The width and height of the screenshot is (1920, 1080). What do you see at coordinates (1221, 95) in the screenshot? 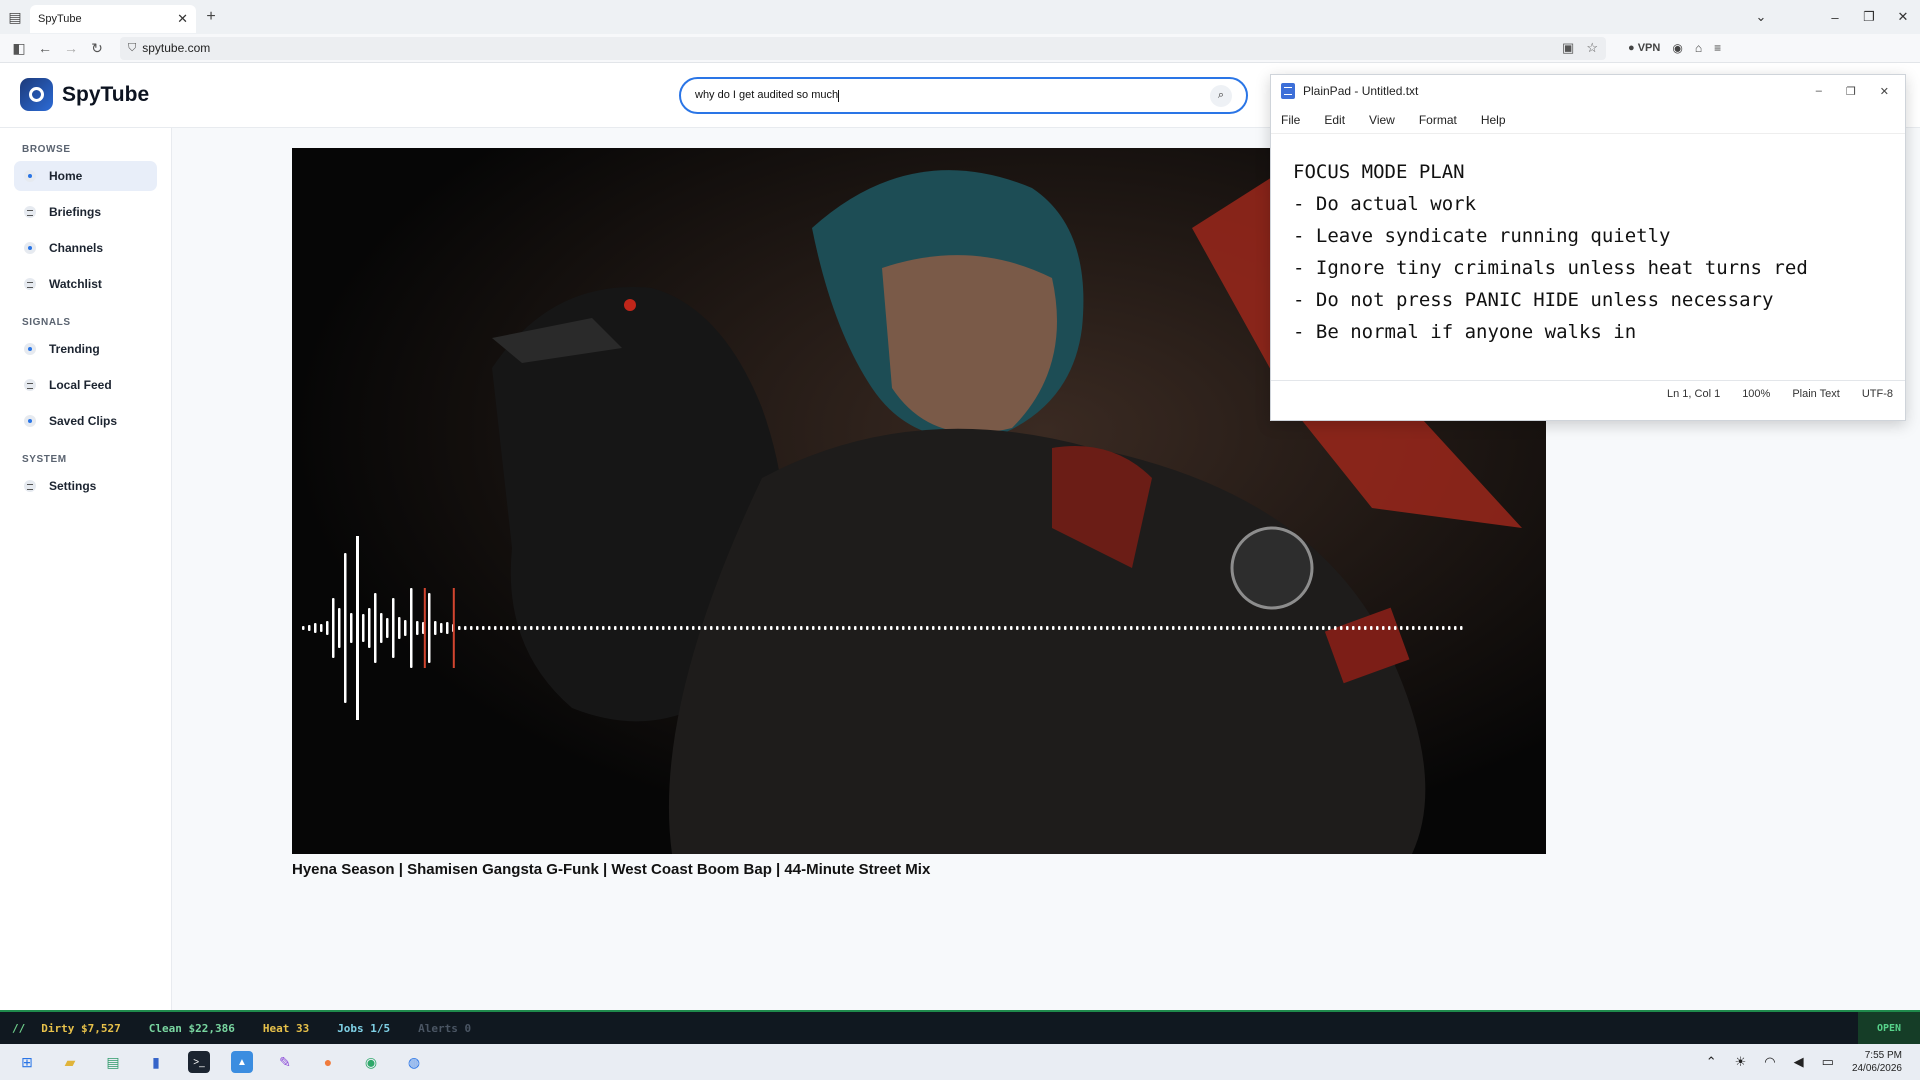
I see `search-icon: ⌕` at bounding box center [1221, 95].